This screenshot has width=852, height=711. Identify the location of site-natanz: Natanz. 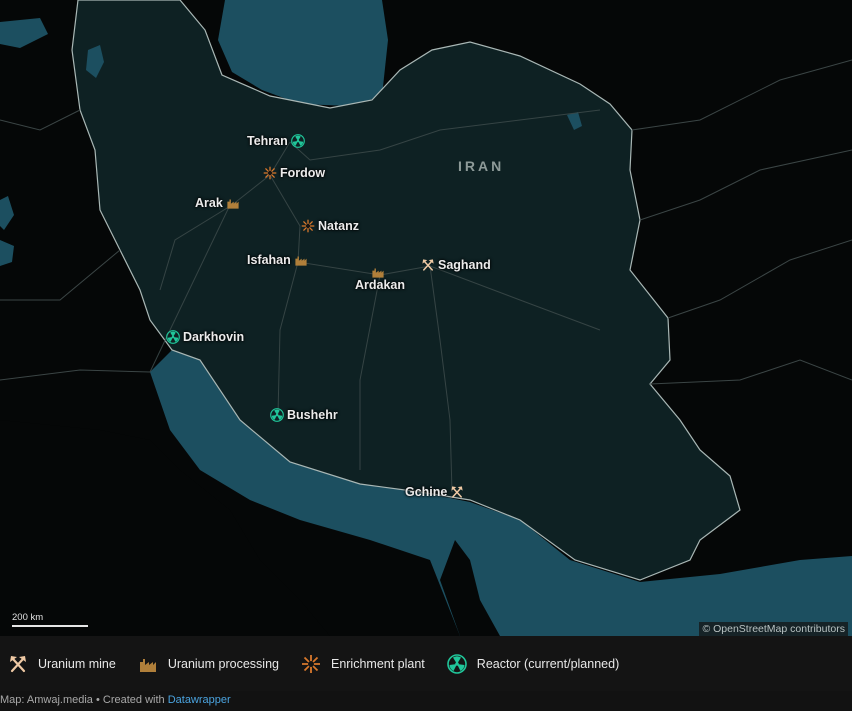
(330, 226).